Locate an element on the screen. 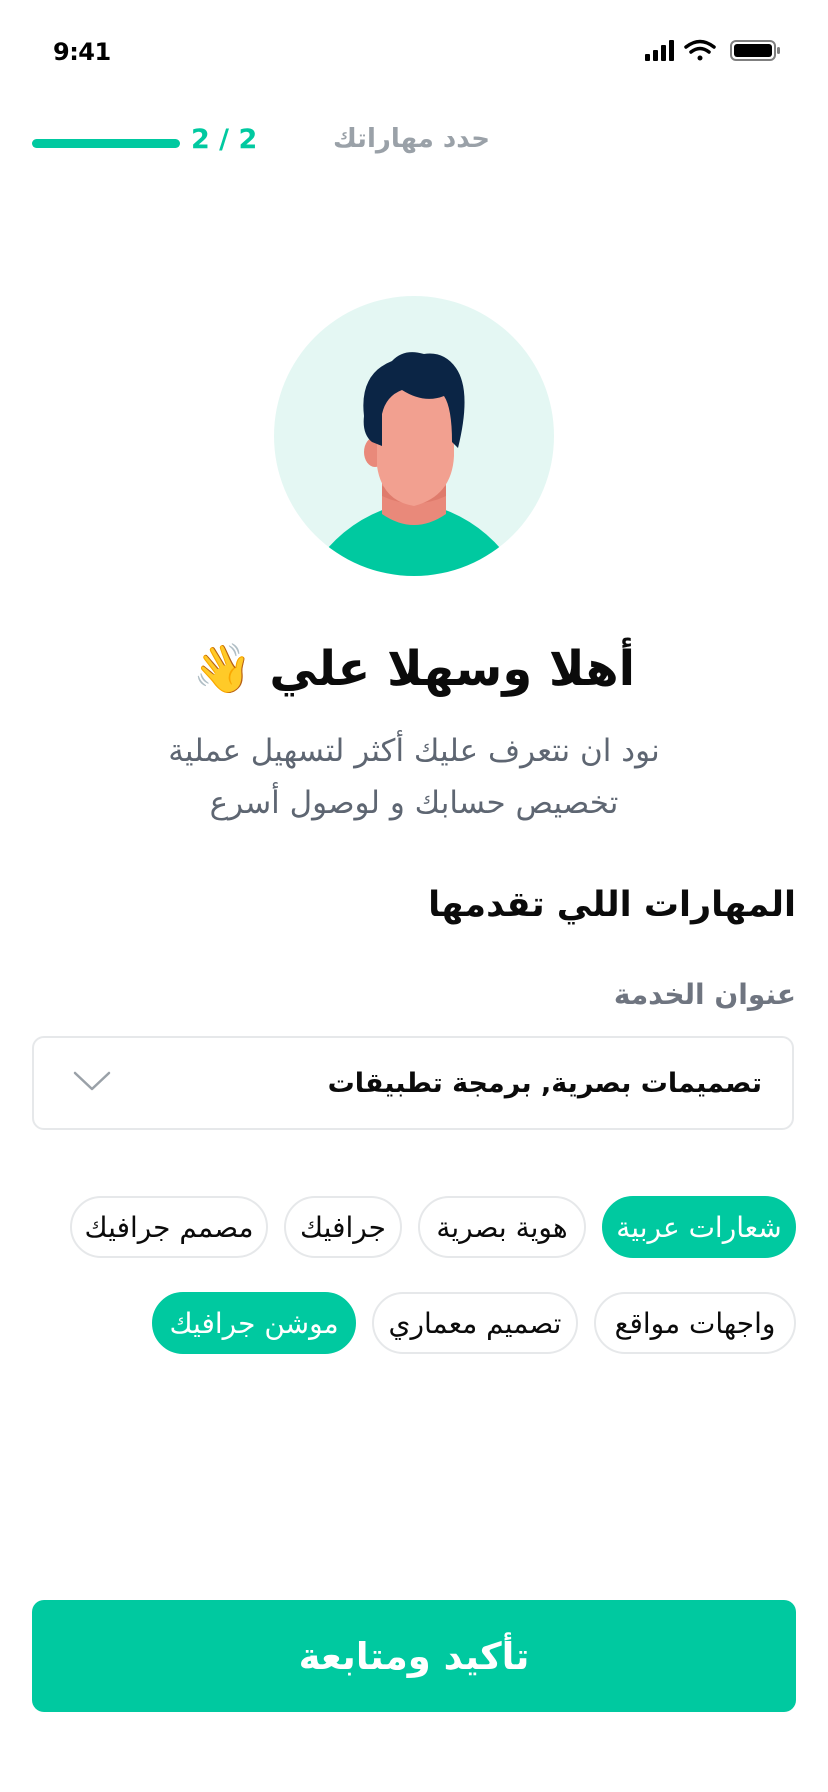  skill-chip-web-interfaces: واجهات مواقع is located at coordinates (695, 1323).